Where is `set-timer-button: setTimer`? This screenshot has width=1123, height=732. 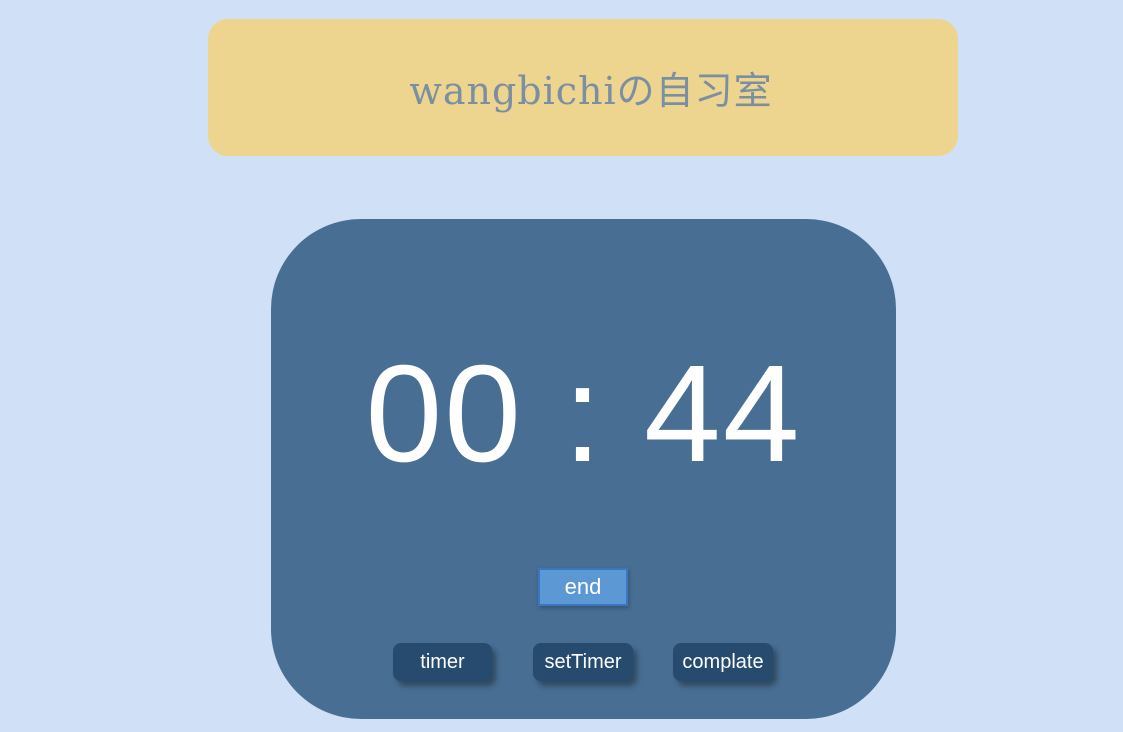 set-timer-button: setTimer is located at coordinates (583, 662).